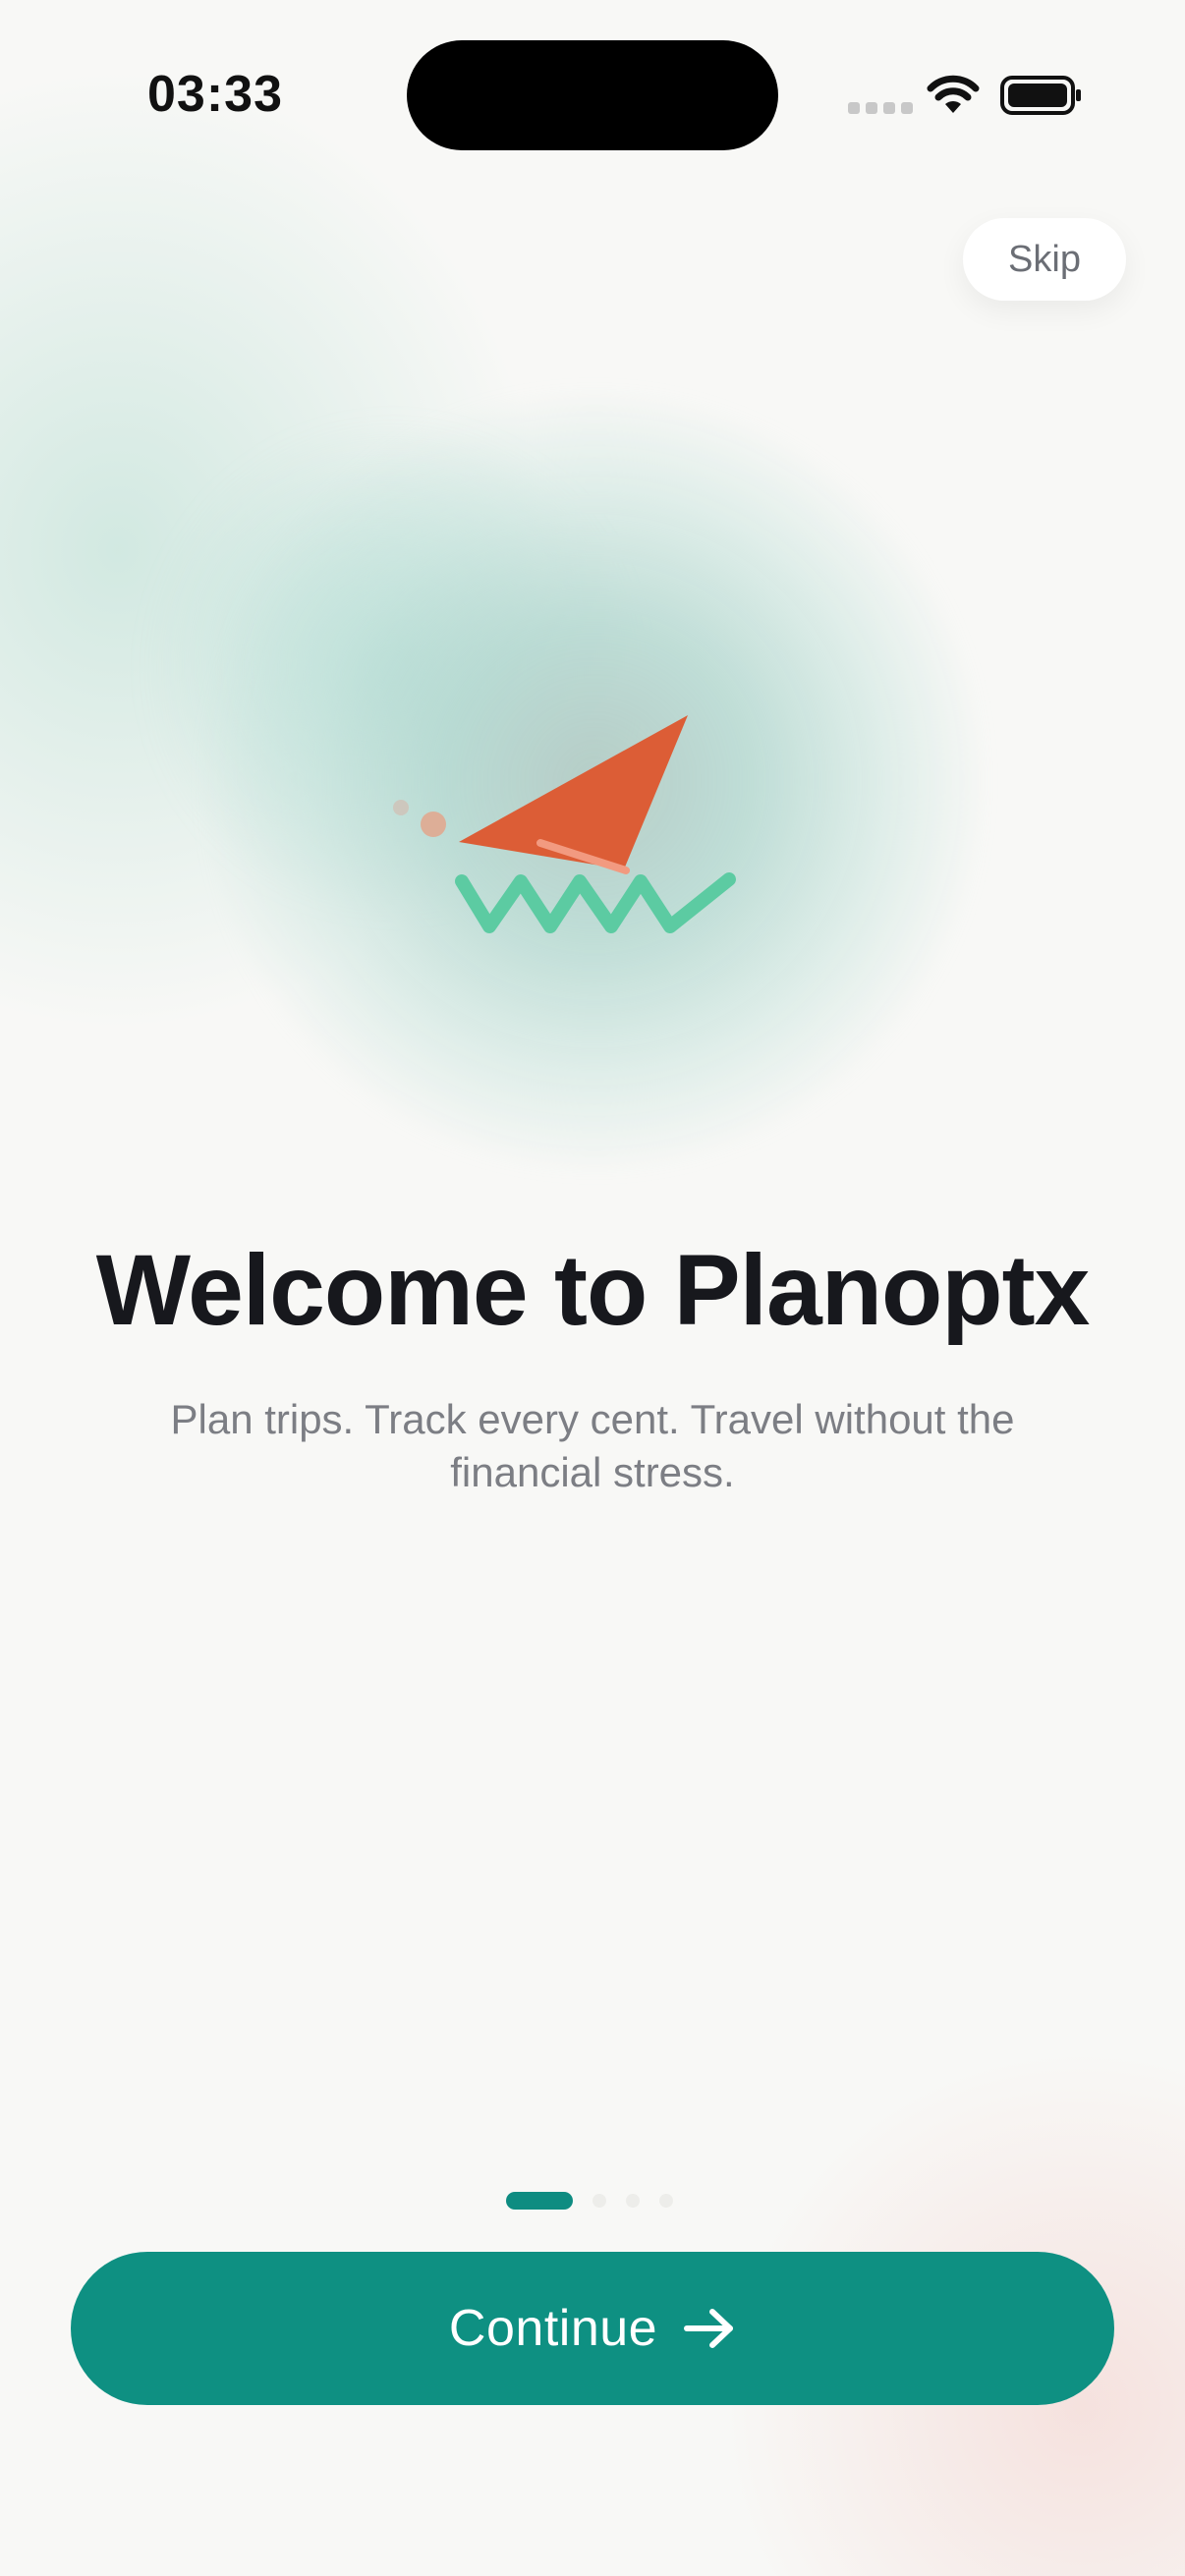  What do you see at coordinates (565, 824) in the screenshot?
I see `paper-plane-icon` at bounding box center [565, 824].